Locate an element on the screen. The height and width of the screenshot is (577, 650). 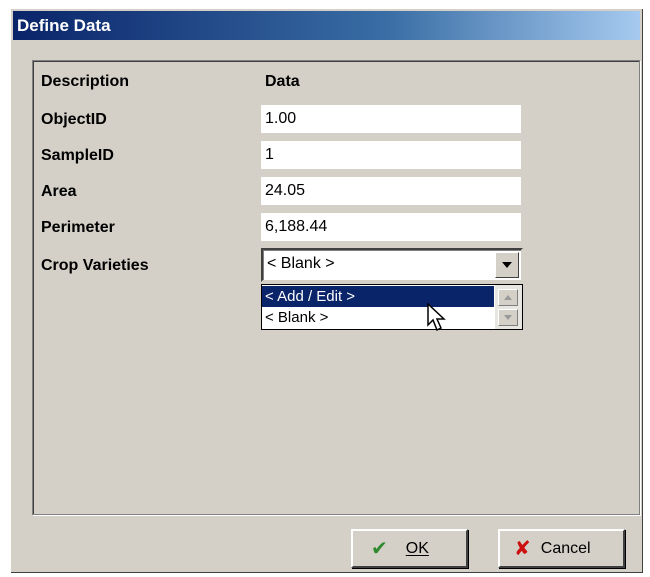
option-add-edit: < Add / Edit > is located at coordinates (378, 296).